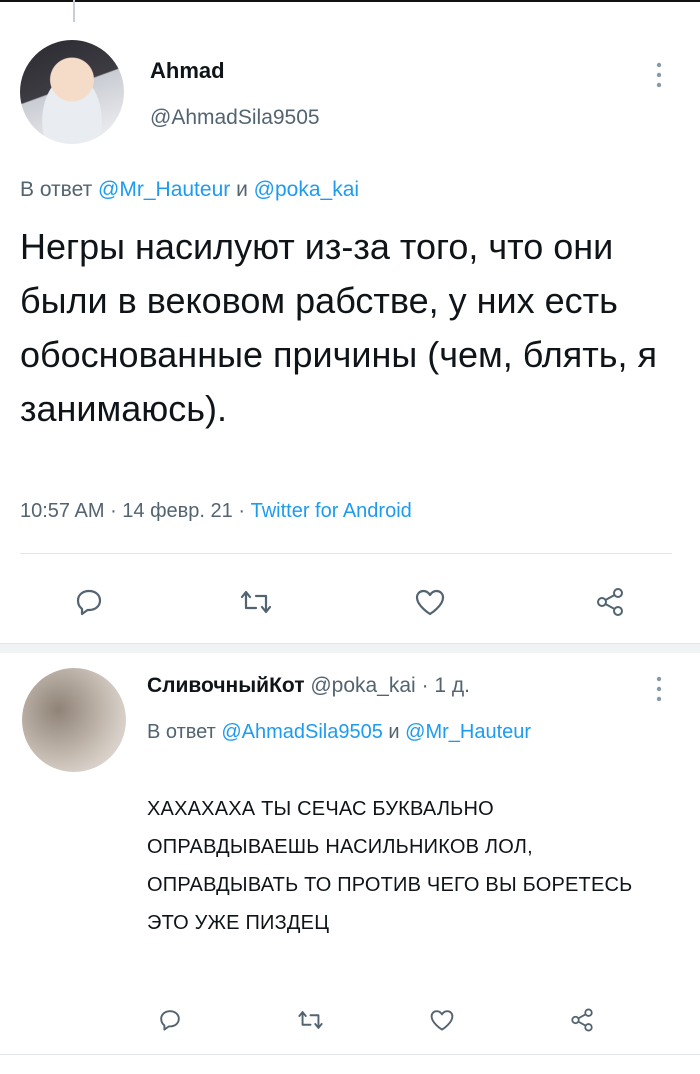 This screenshot has width=700, height=1074. I want to click on main-reply-context: В ответ @Mr_Hauteur и @poka_kai, so click(189, 190).